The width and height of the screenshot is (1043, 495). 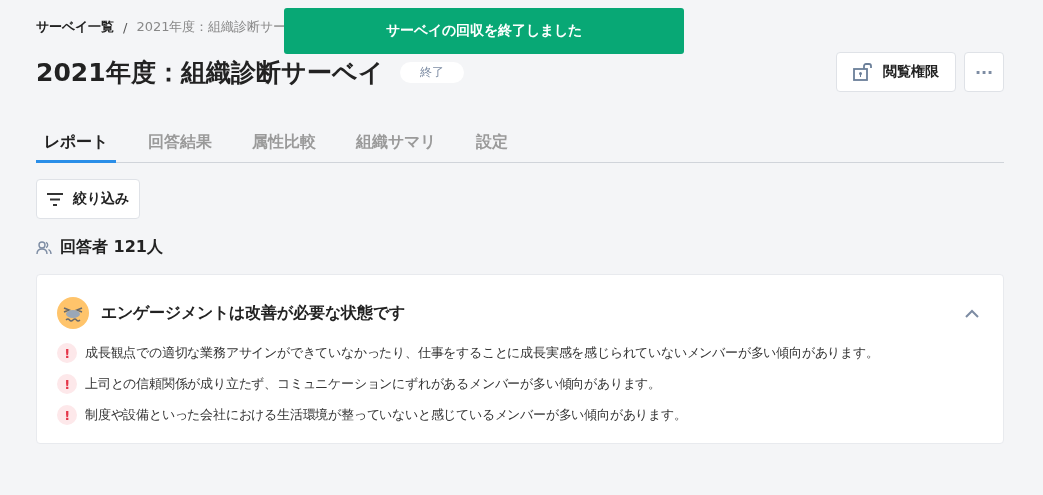 I want to click on padlock-icon, so click(x=863, y=72).